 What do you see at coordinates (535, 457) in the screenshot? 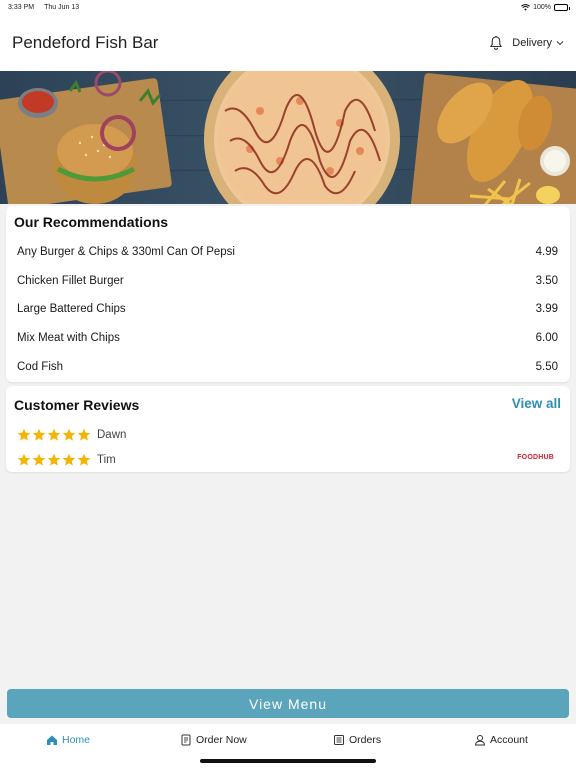
I see `foodhub-logo: FOODHUB` at bounding box center [535, 457].